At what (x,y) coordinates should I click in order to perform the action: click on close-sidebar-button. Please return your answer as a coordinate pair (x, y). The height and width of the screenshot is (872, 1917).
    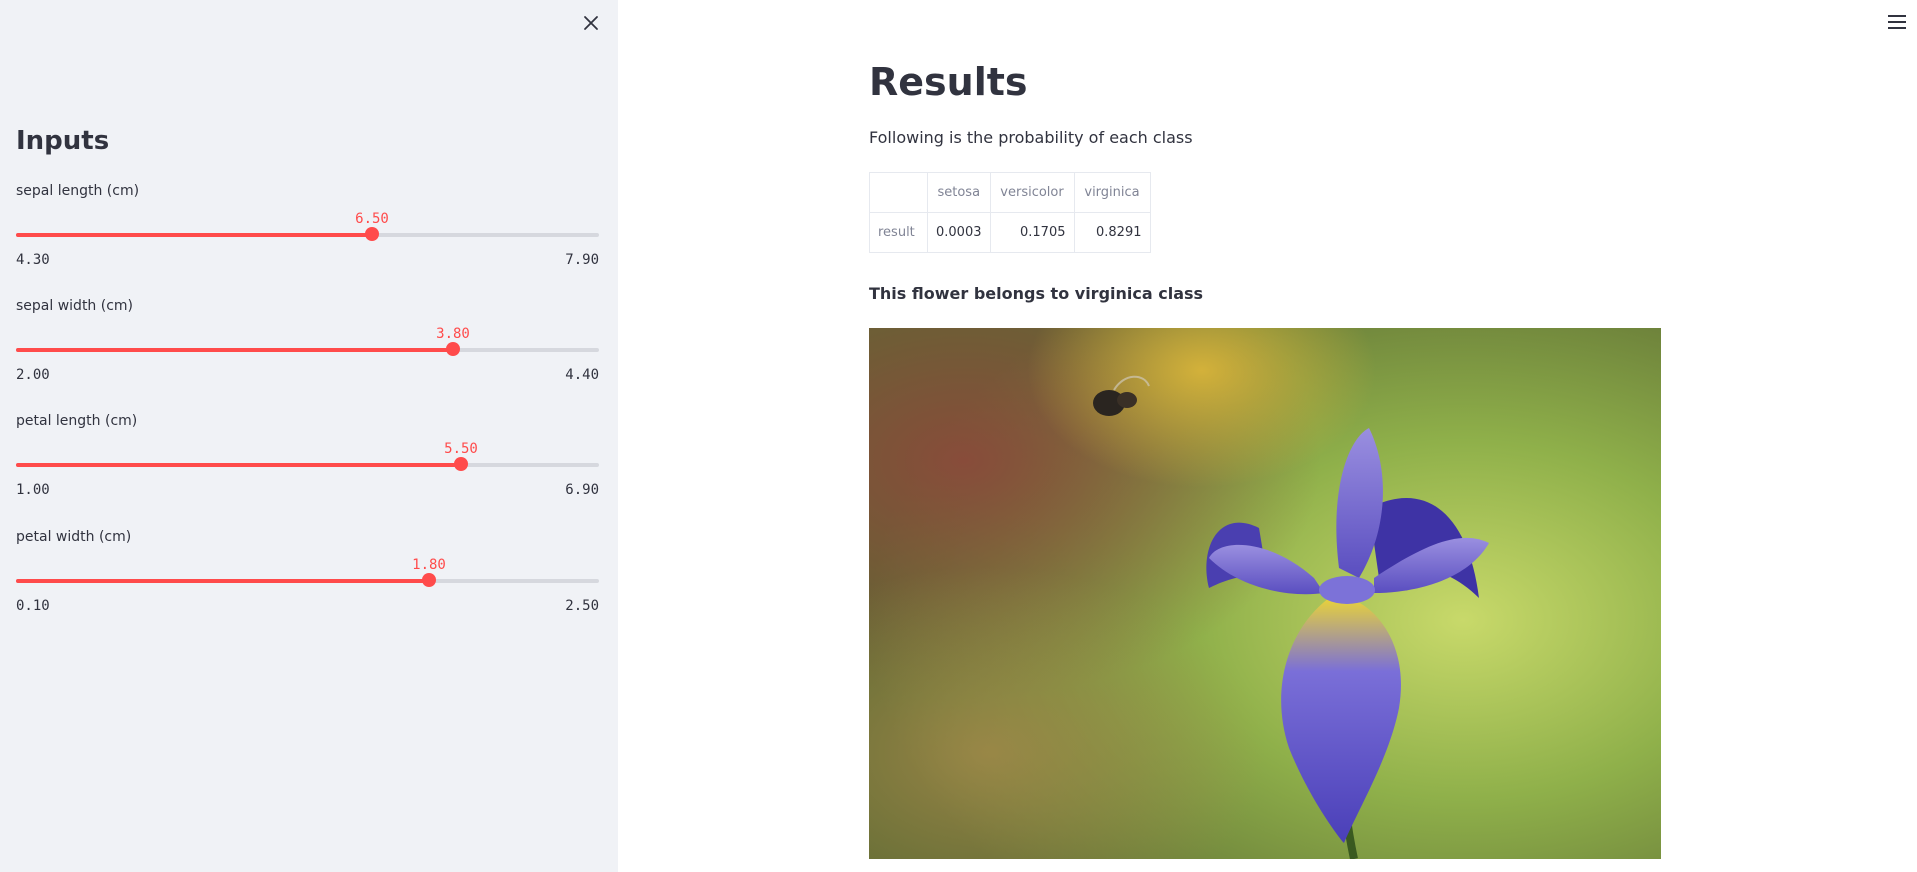
    Looking at the image, I should click on (591, 23).